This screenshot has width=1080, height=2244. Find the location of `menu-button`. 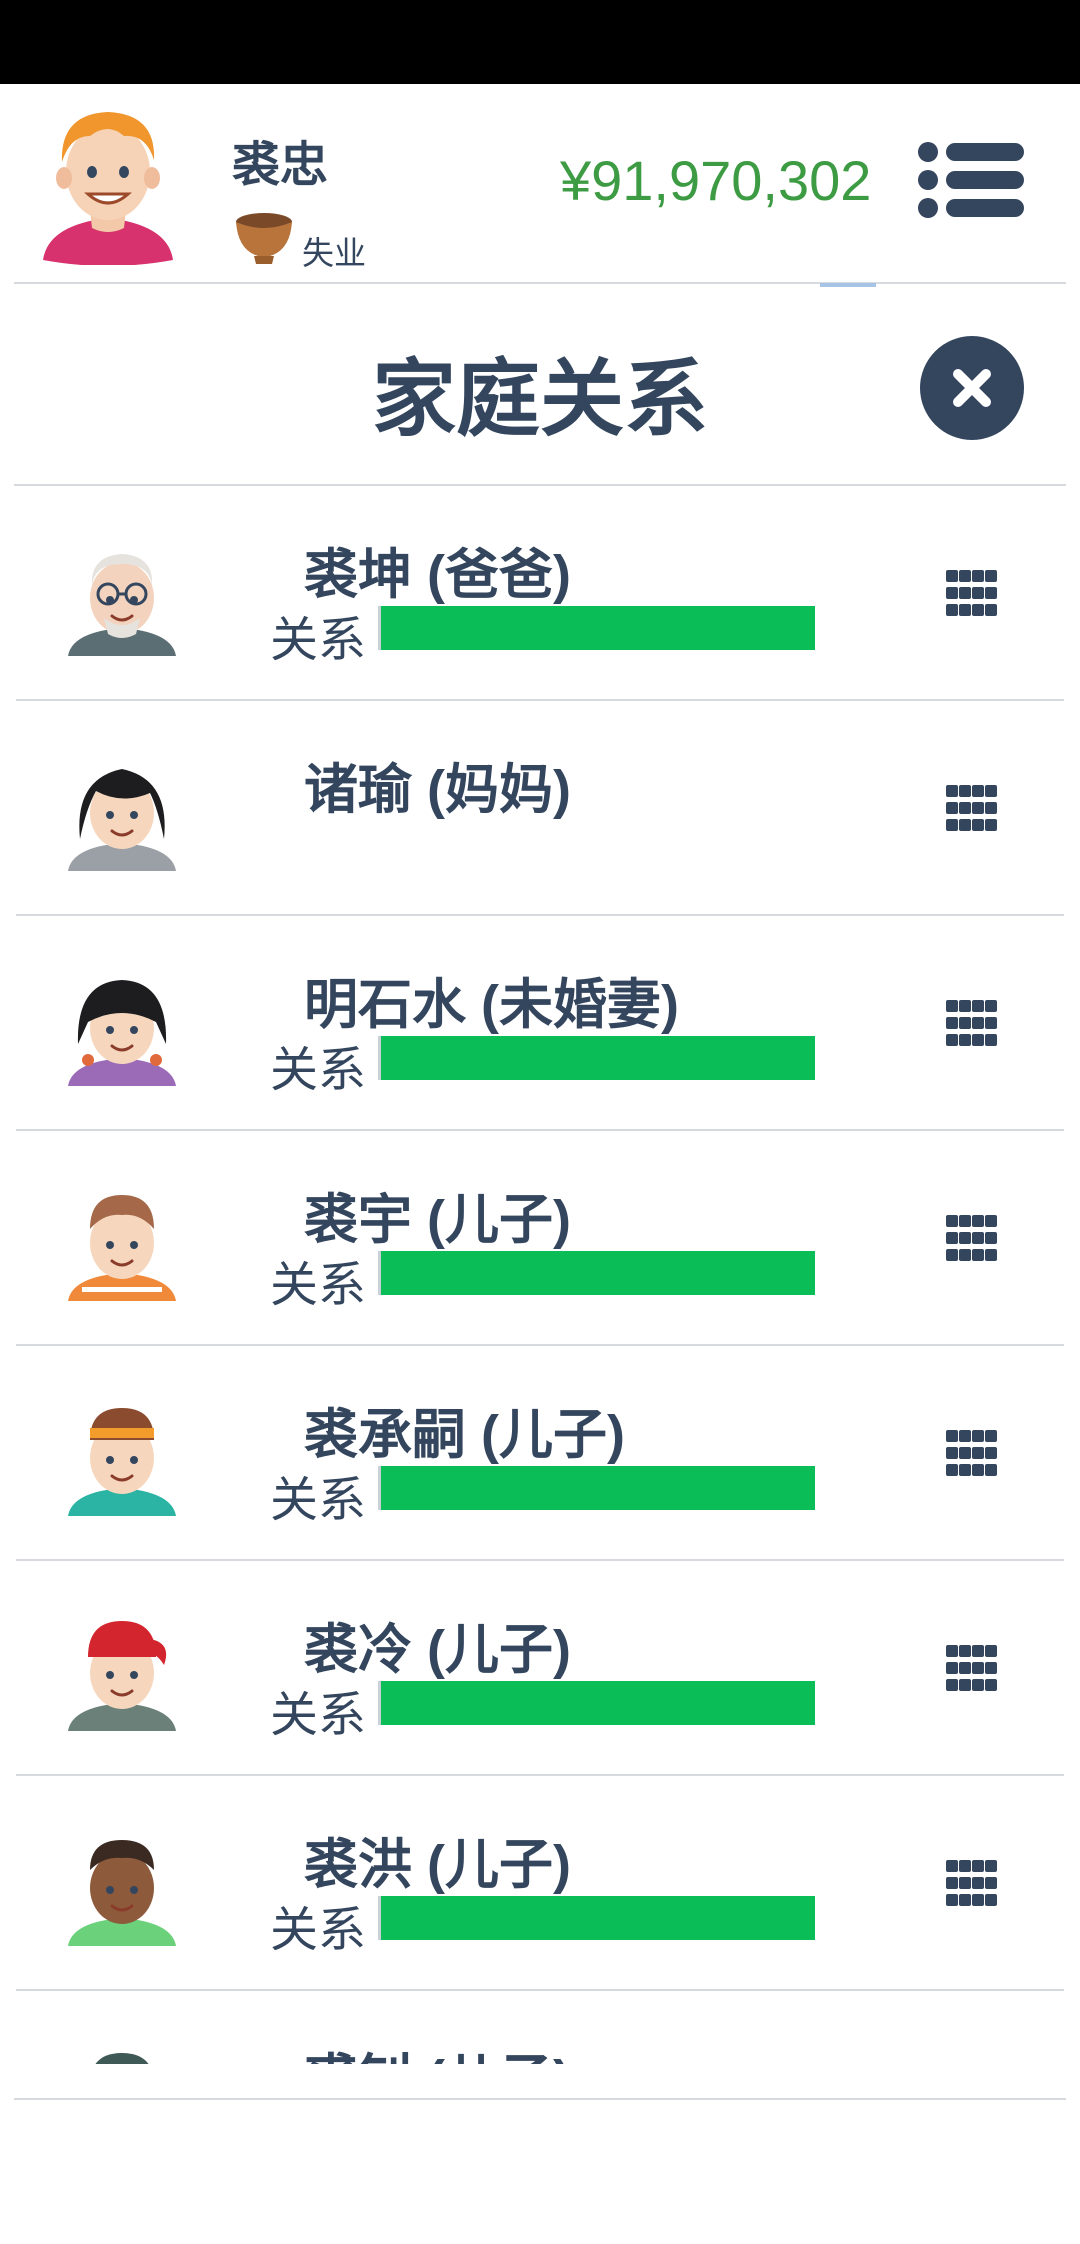

menu-button is located at coordinates (971, 180).